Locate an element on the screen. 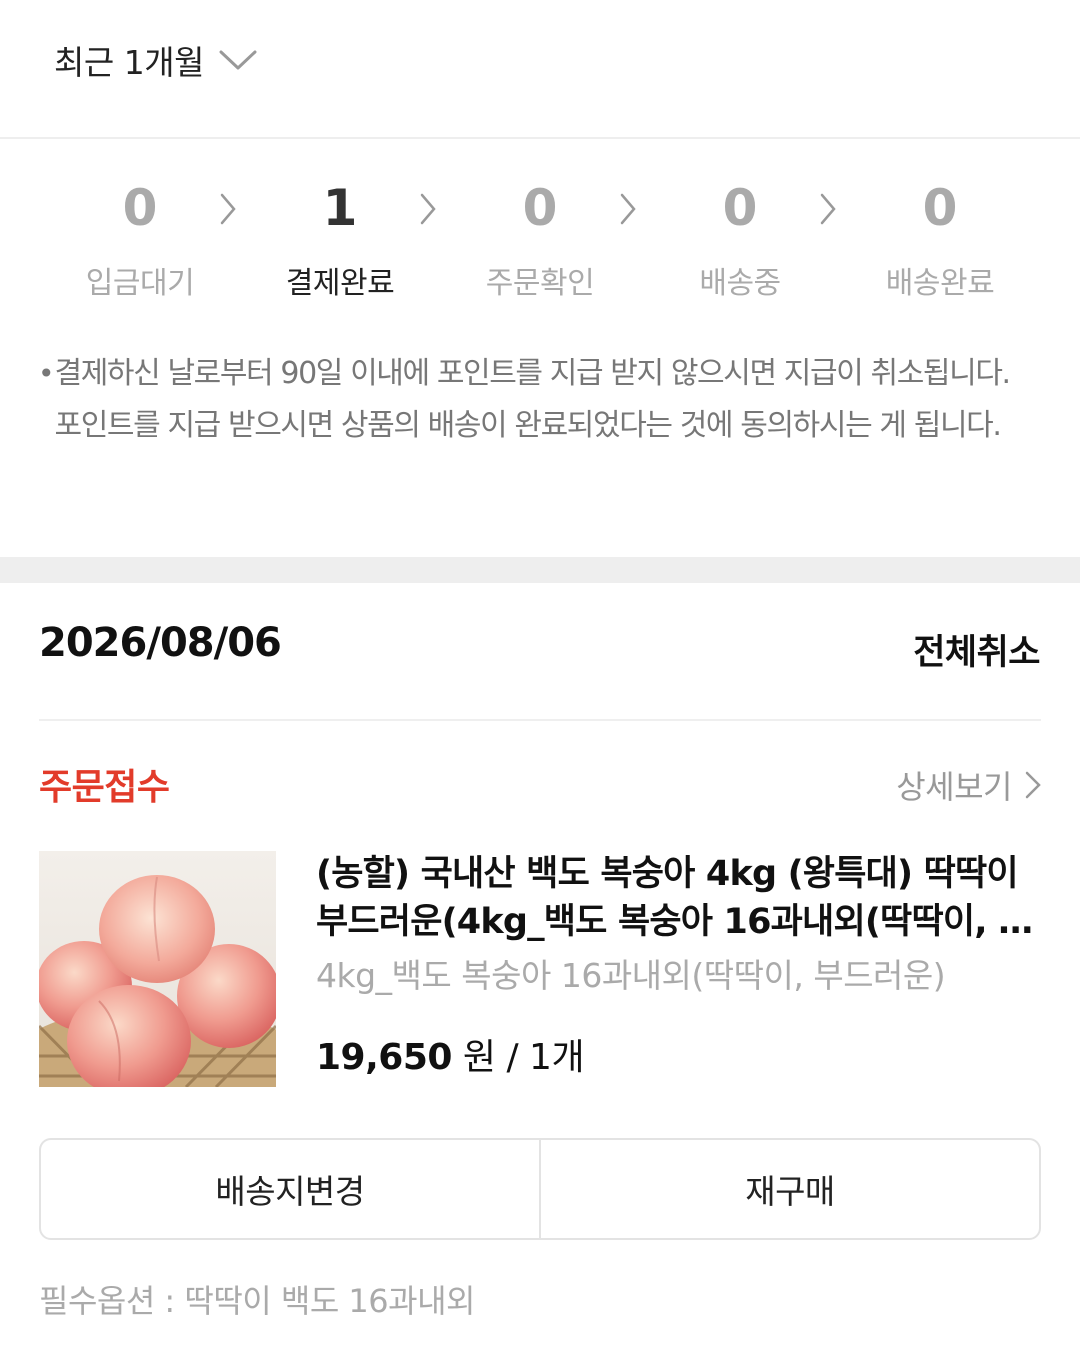 The height and width of the screenshot is (1364, 1080). price-amount: 19,650 is located at coordinates (384, 1057).